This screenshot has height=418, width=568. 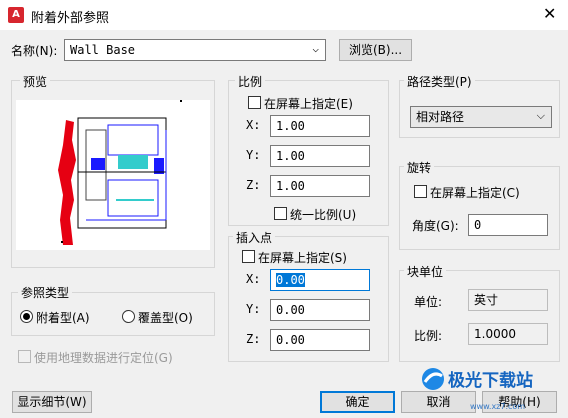 I want to click on factor-label: 比例:, so click(x=428, y=336).